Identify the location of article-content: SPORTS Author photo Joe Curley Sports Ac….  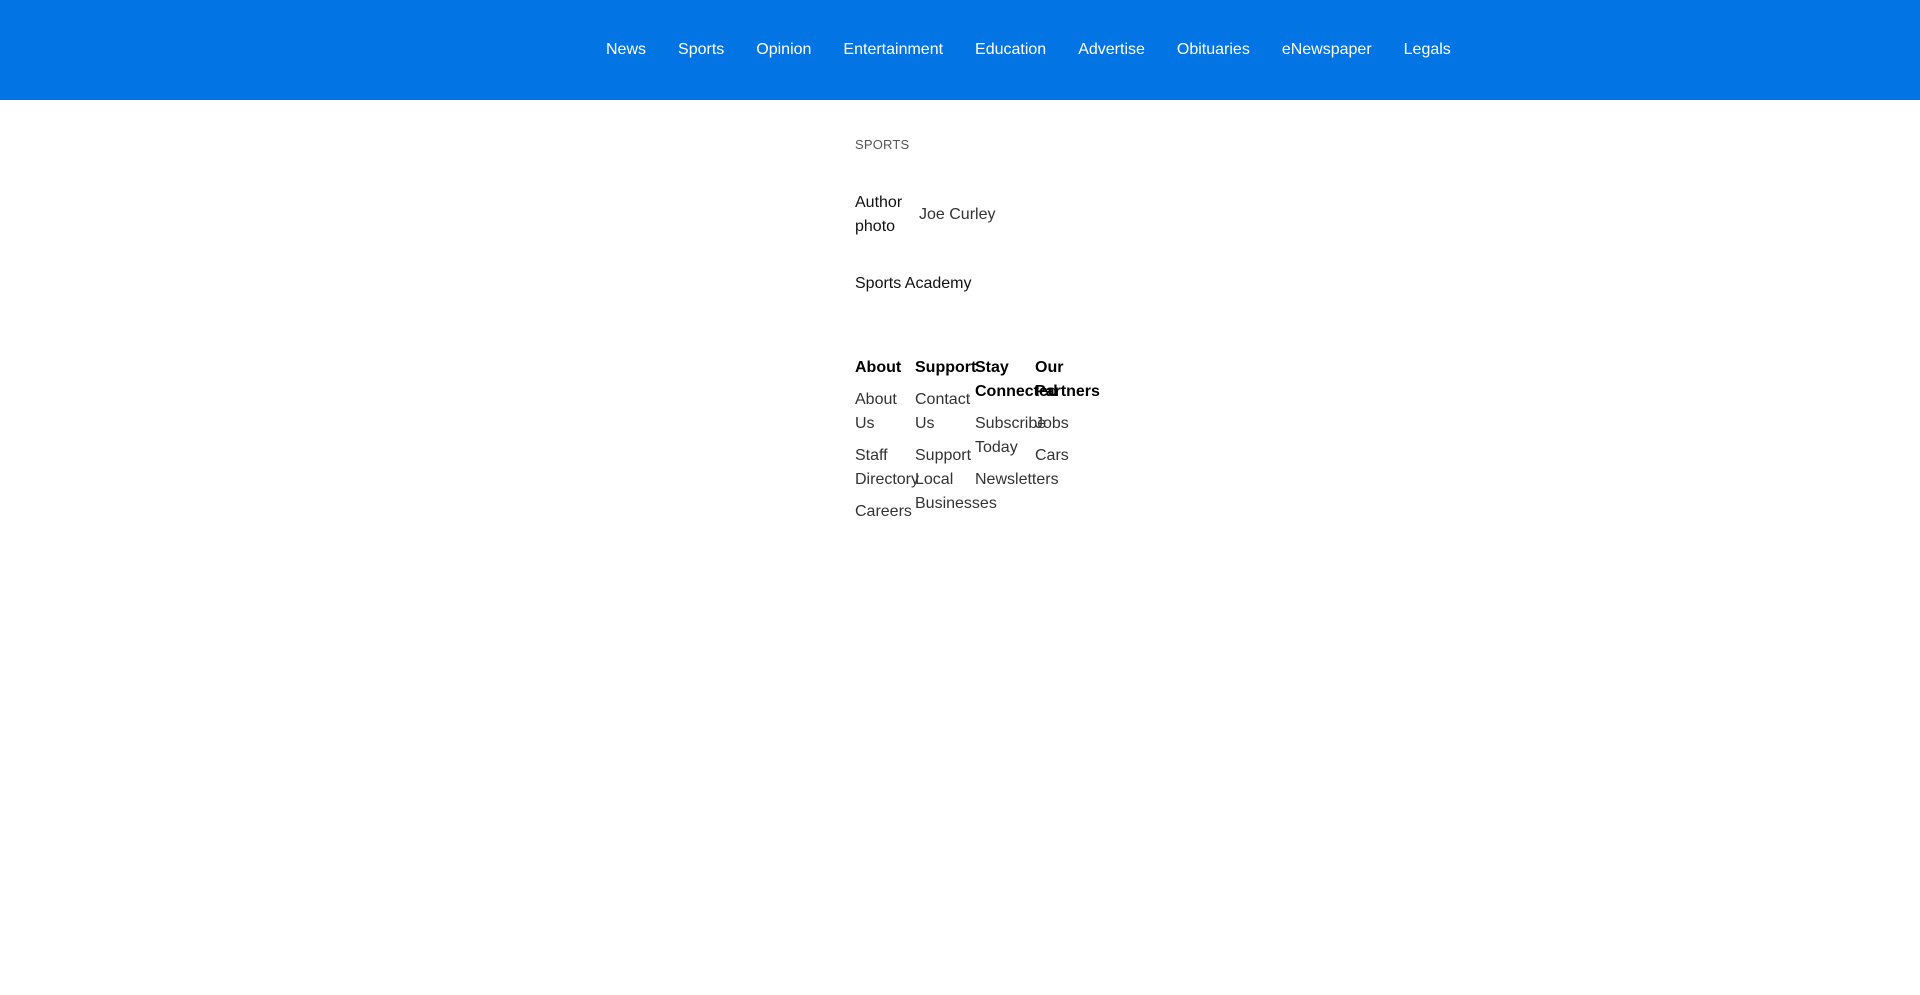
(1015, 215).